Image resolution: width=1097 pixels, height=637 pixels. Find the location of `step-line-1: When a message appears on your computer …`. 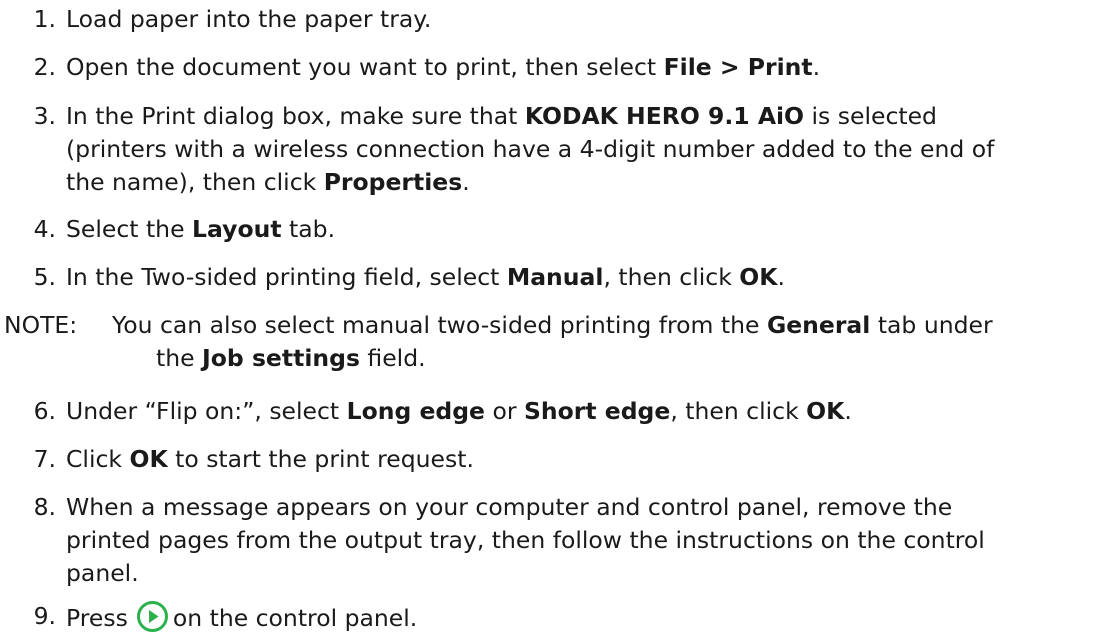

step-line-1: When a message appears on your computer … is located at coordinates (509, 507).